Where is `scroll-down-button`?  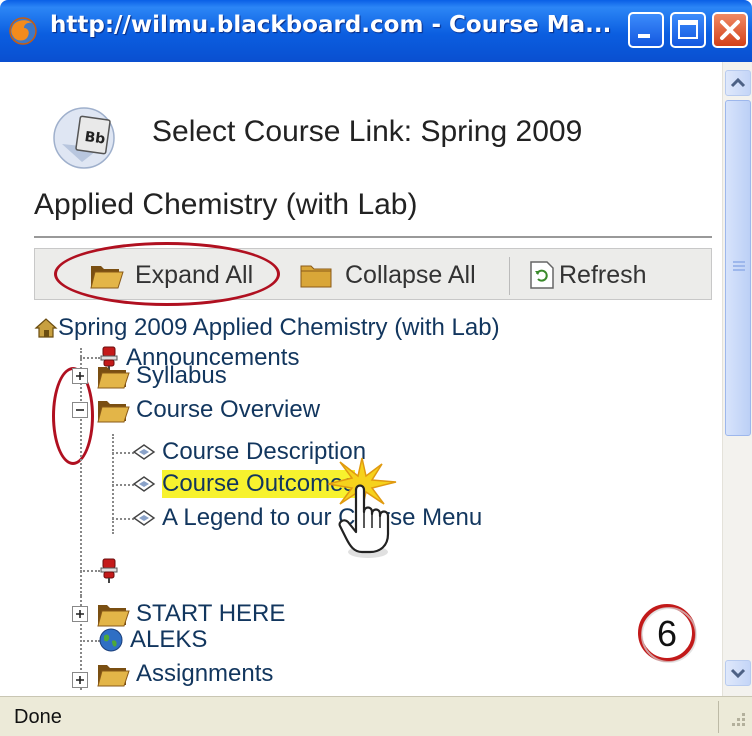
scroll-down-button is located at coordinates (738, 673).